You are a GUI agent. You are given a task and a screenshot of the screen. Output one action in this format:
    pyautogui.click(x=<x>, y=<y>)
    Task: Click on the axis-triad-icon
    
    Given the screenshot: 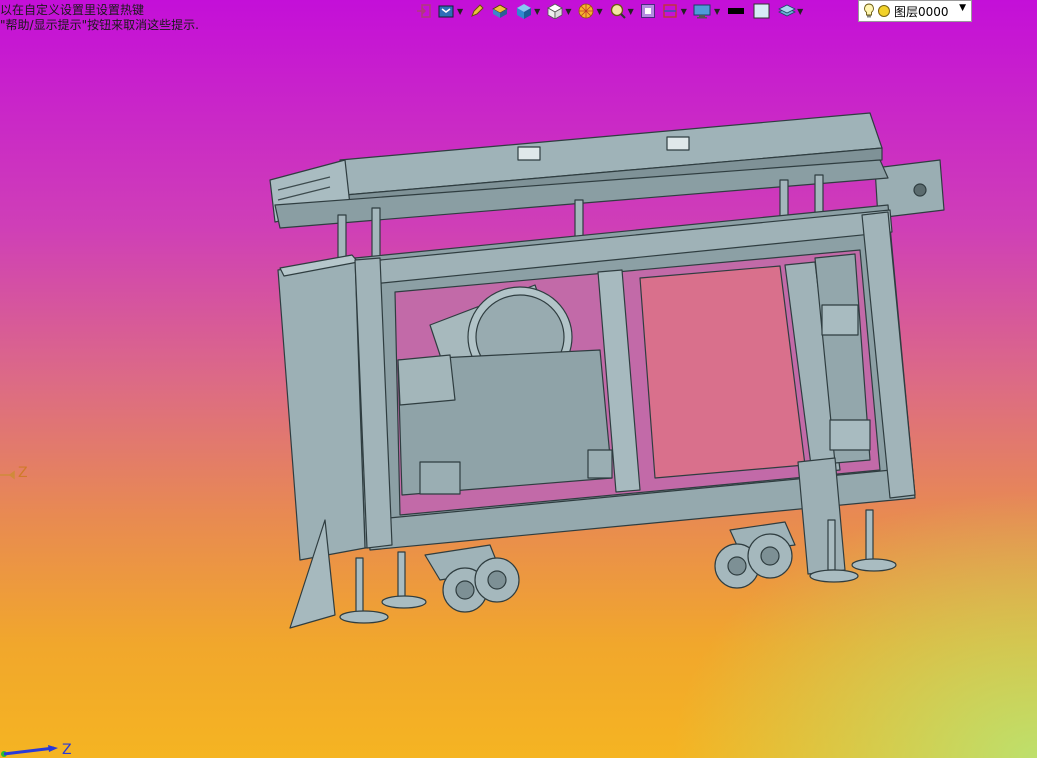 What is the action you would take?
    pyautogui.click(x=29, y=751)
    